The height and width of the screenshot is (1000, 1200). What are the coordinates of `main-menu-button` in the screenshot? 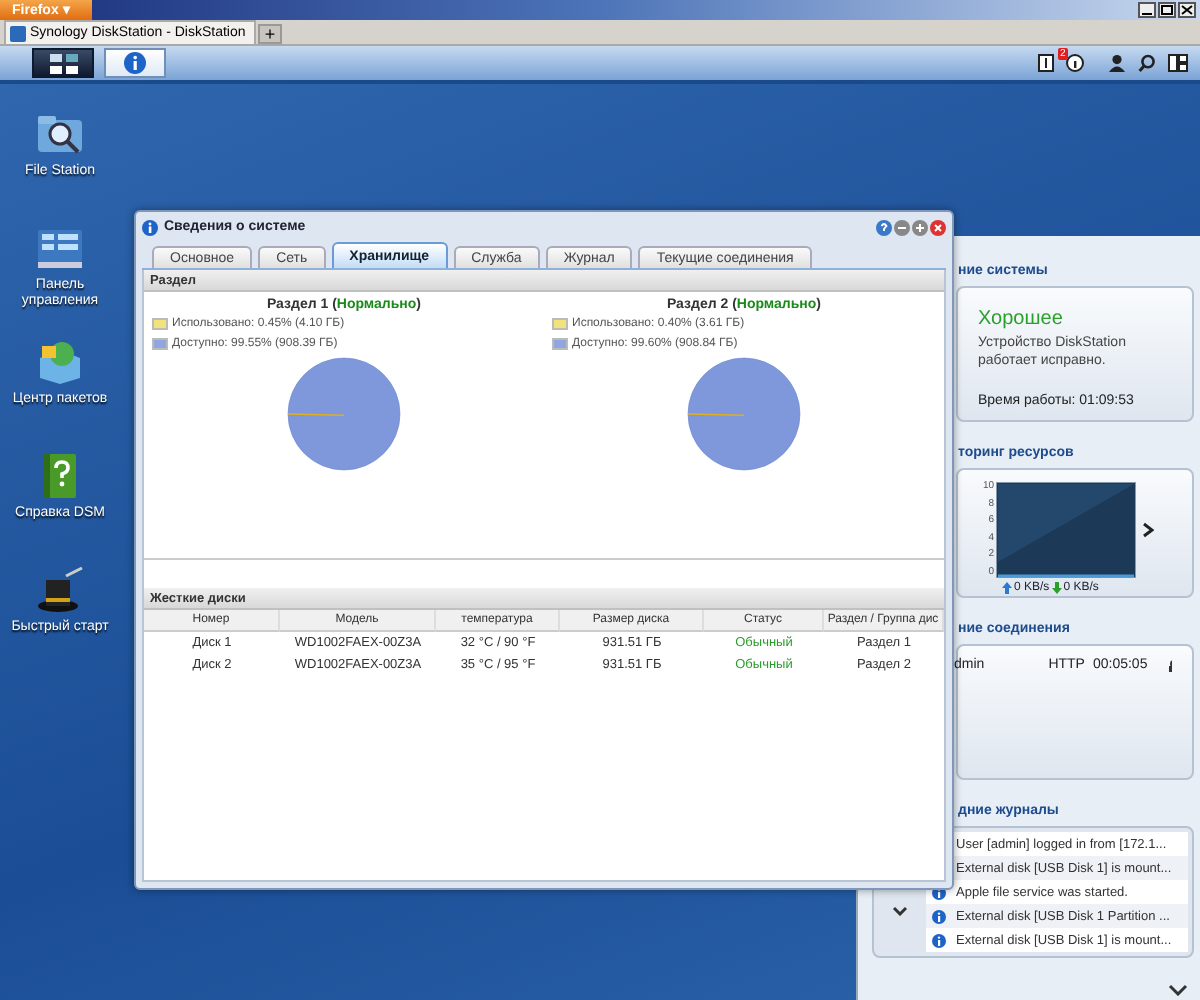 It's located at (63, 63).